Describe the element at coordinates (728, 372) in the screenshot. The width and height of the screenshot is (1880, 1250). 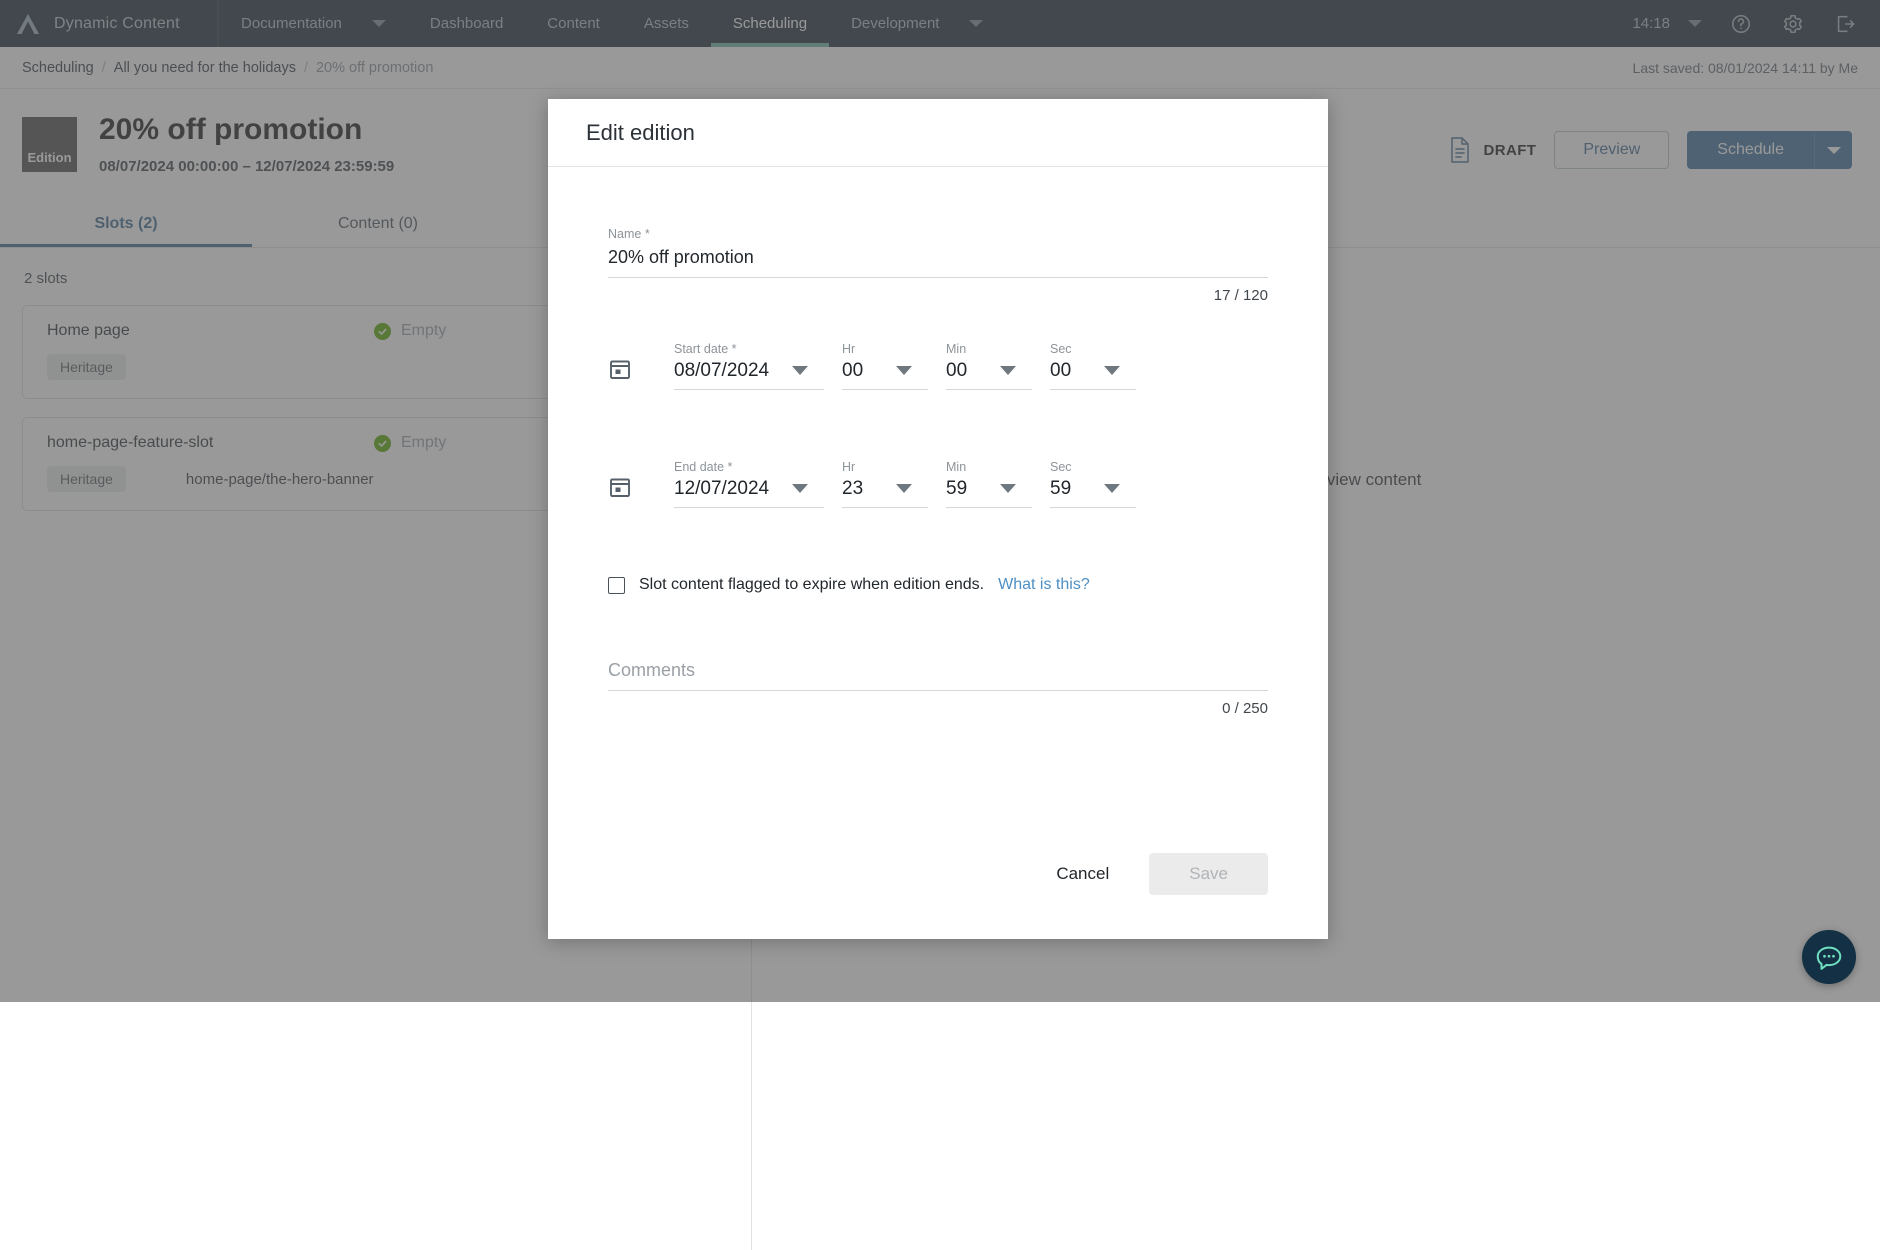
I see `start-date-value: 08/07/2024` at that location.